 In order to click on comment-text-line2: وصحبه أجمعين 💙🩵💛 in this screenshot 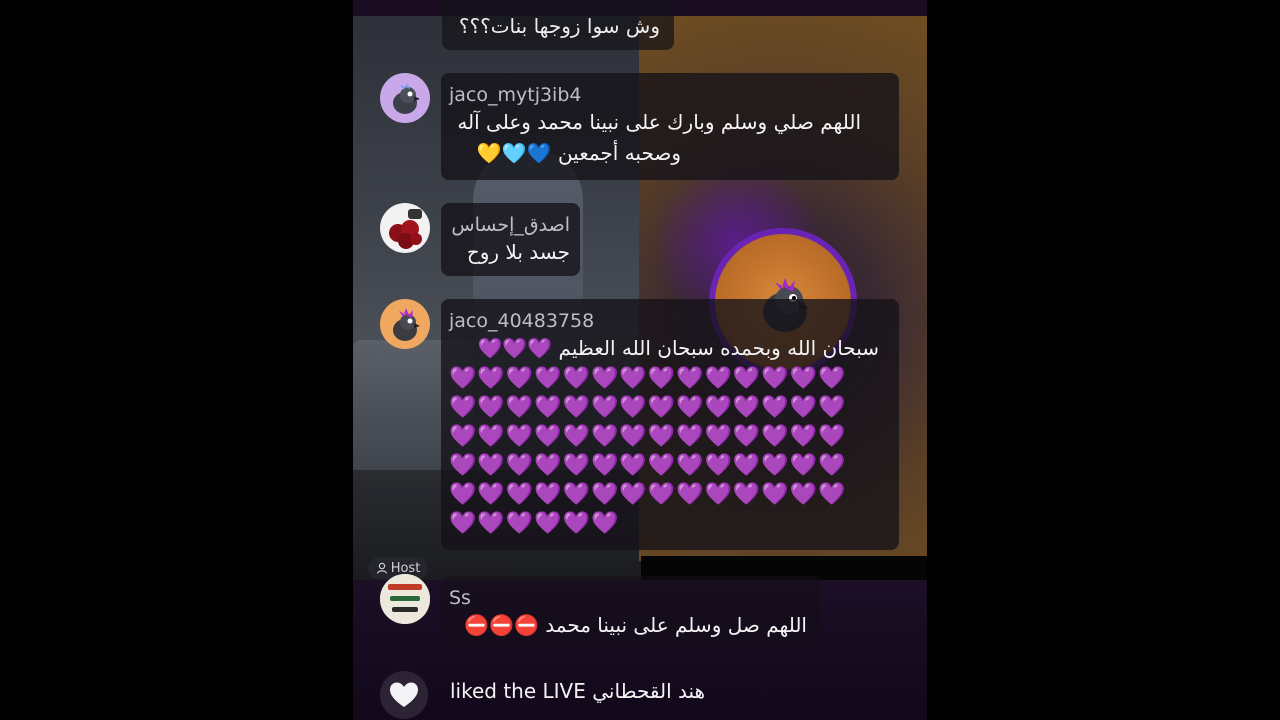, I will do `click(578, 153)`.